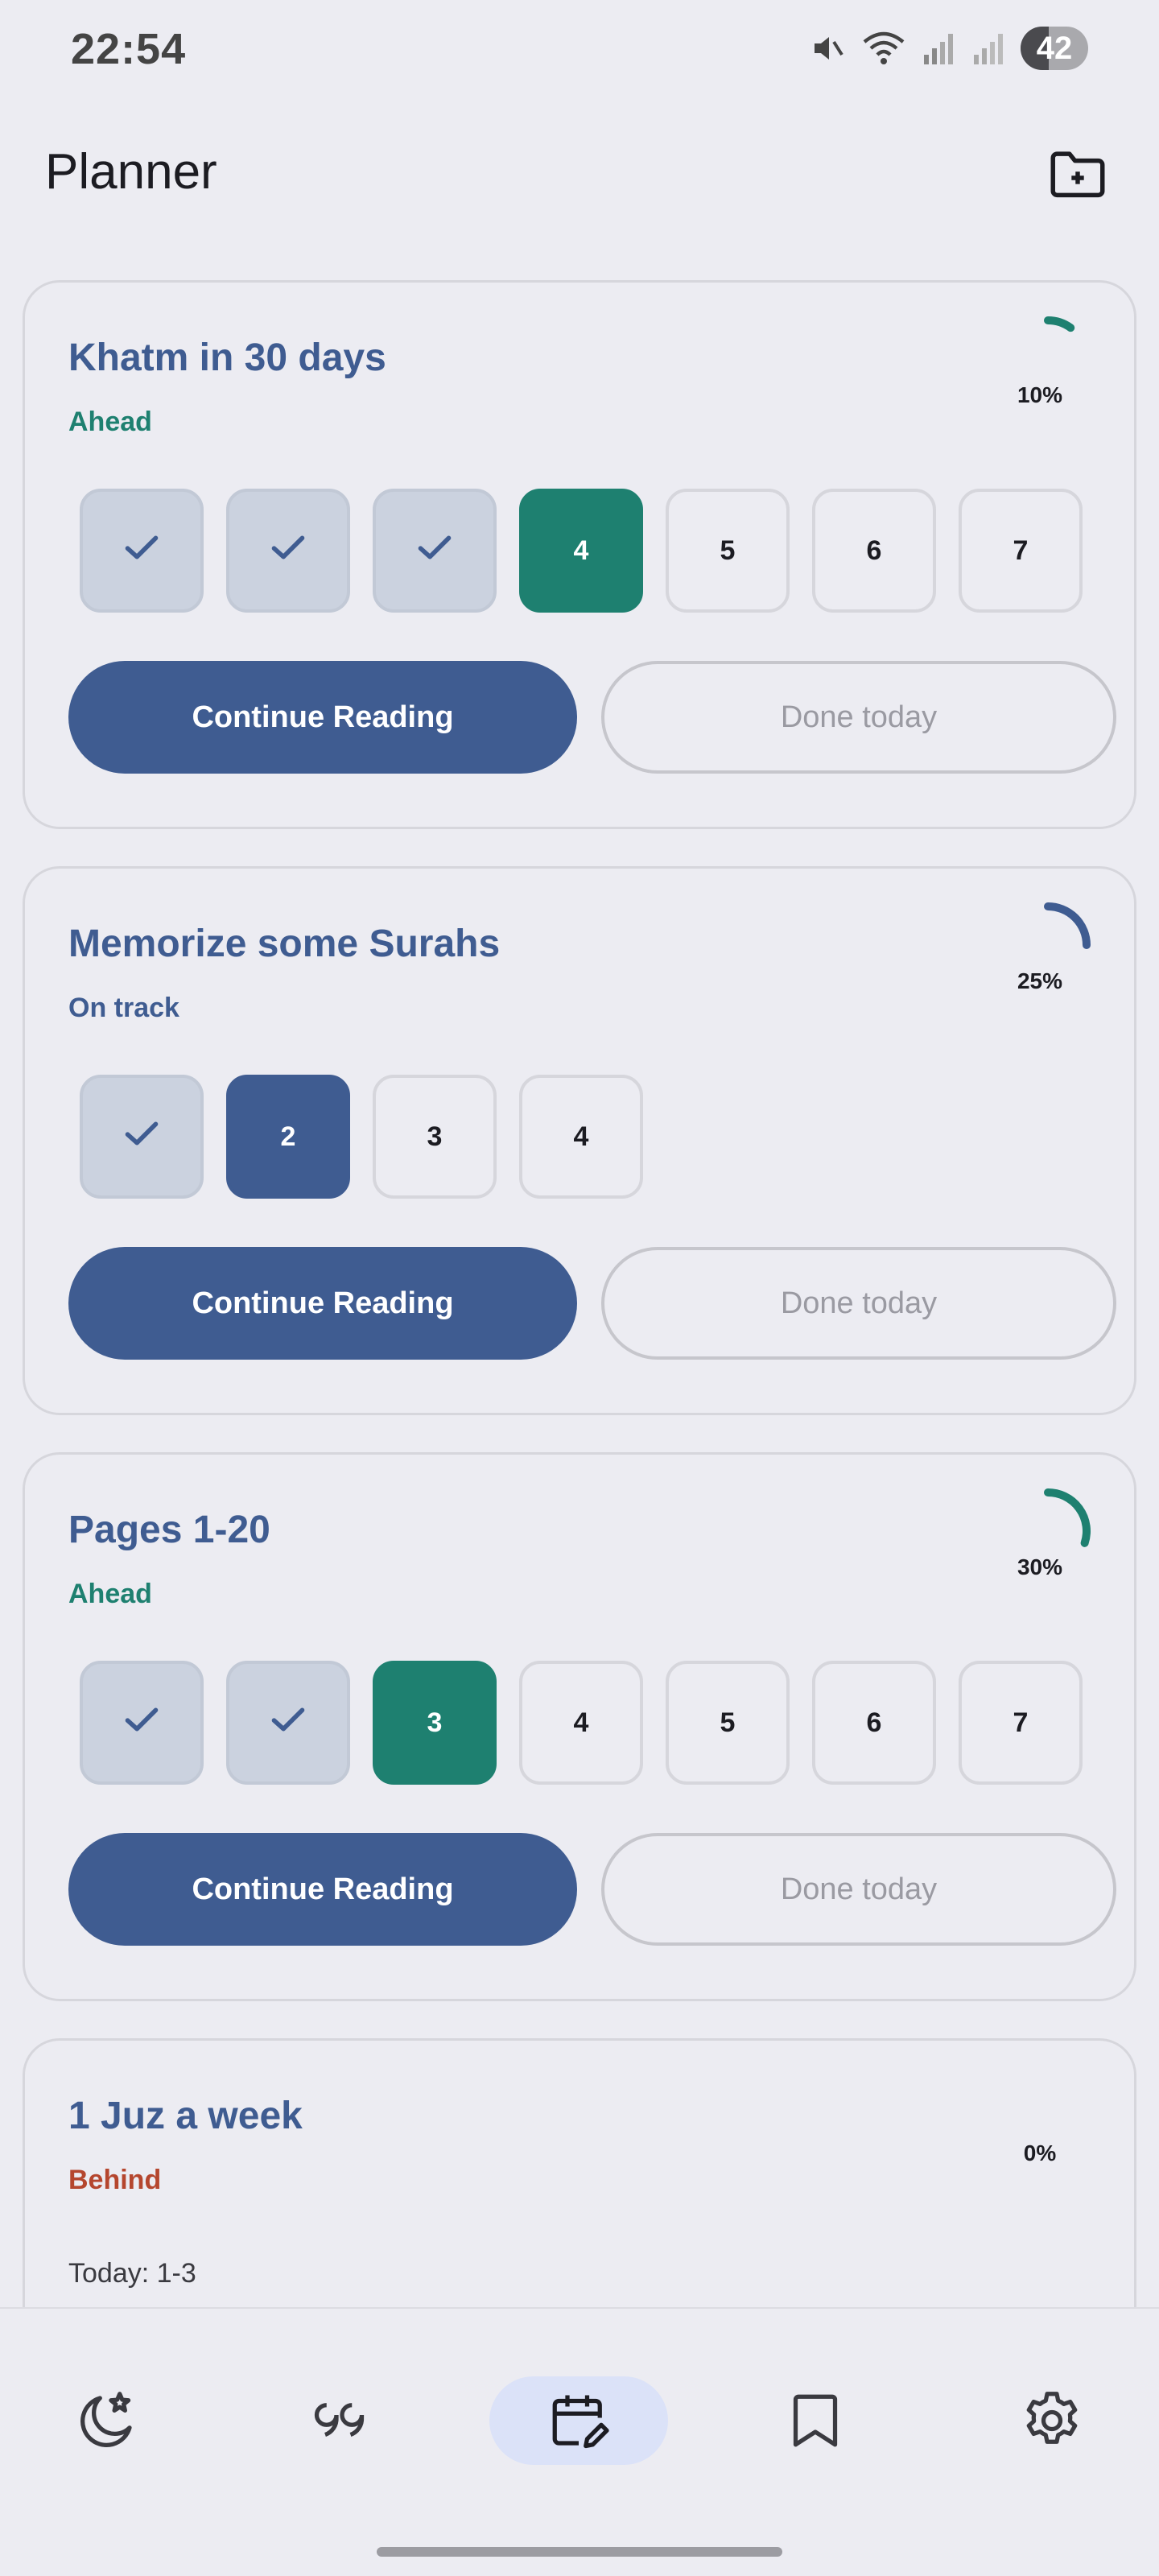 The width and height of the screenshot is (1159, 2576). Describe the element at coordinates (129, 49) in the screenshot. I see `status-time: 22:54` at that location.